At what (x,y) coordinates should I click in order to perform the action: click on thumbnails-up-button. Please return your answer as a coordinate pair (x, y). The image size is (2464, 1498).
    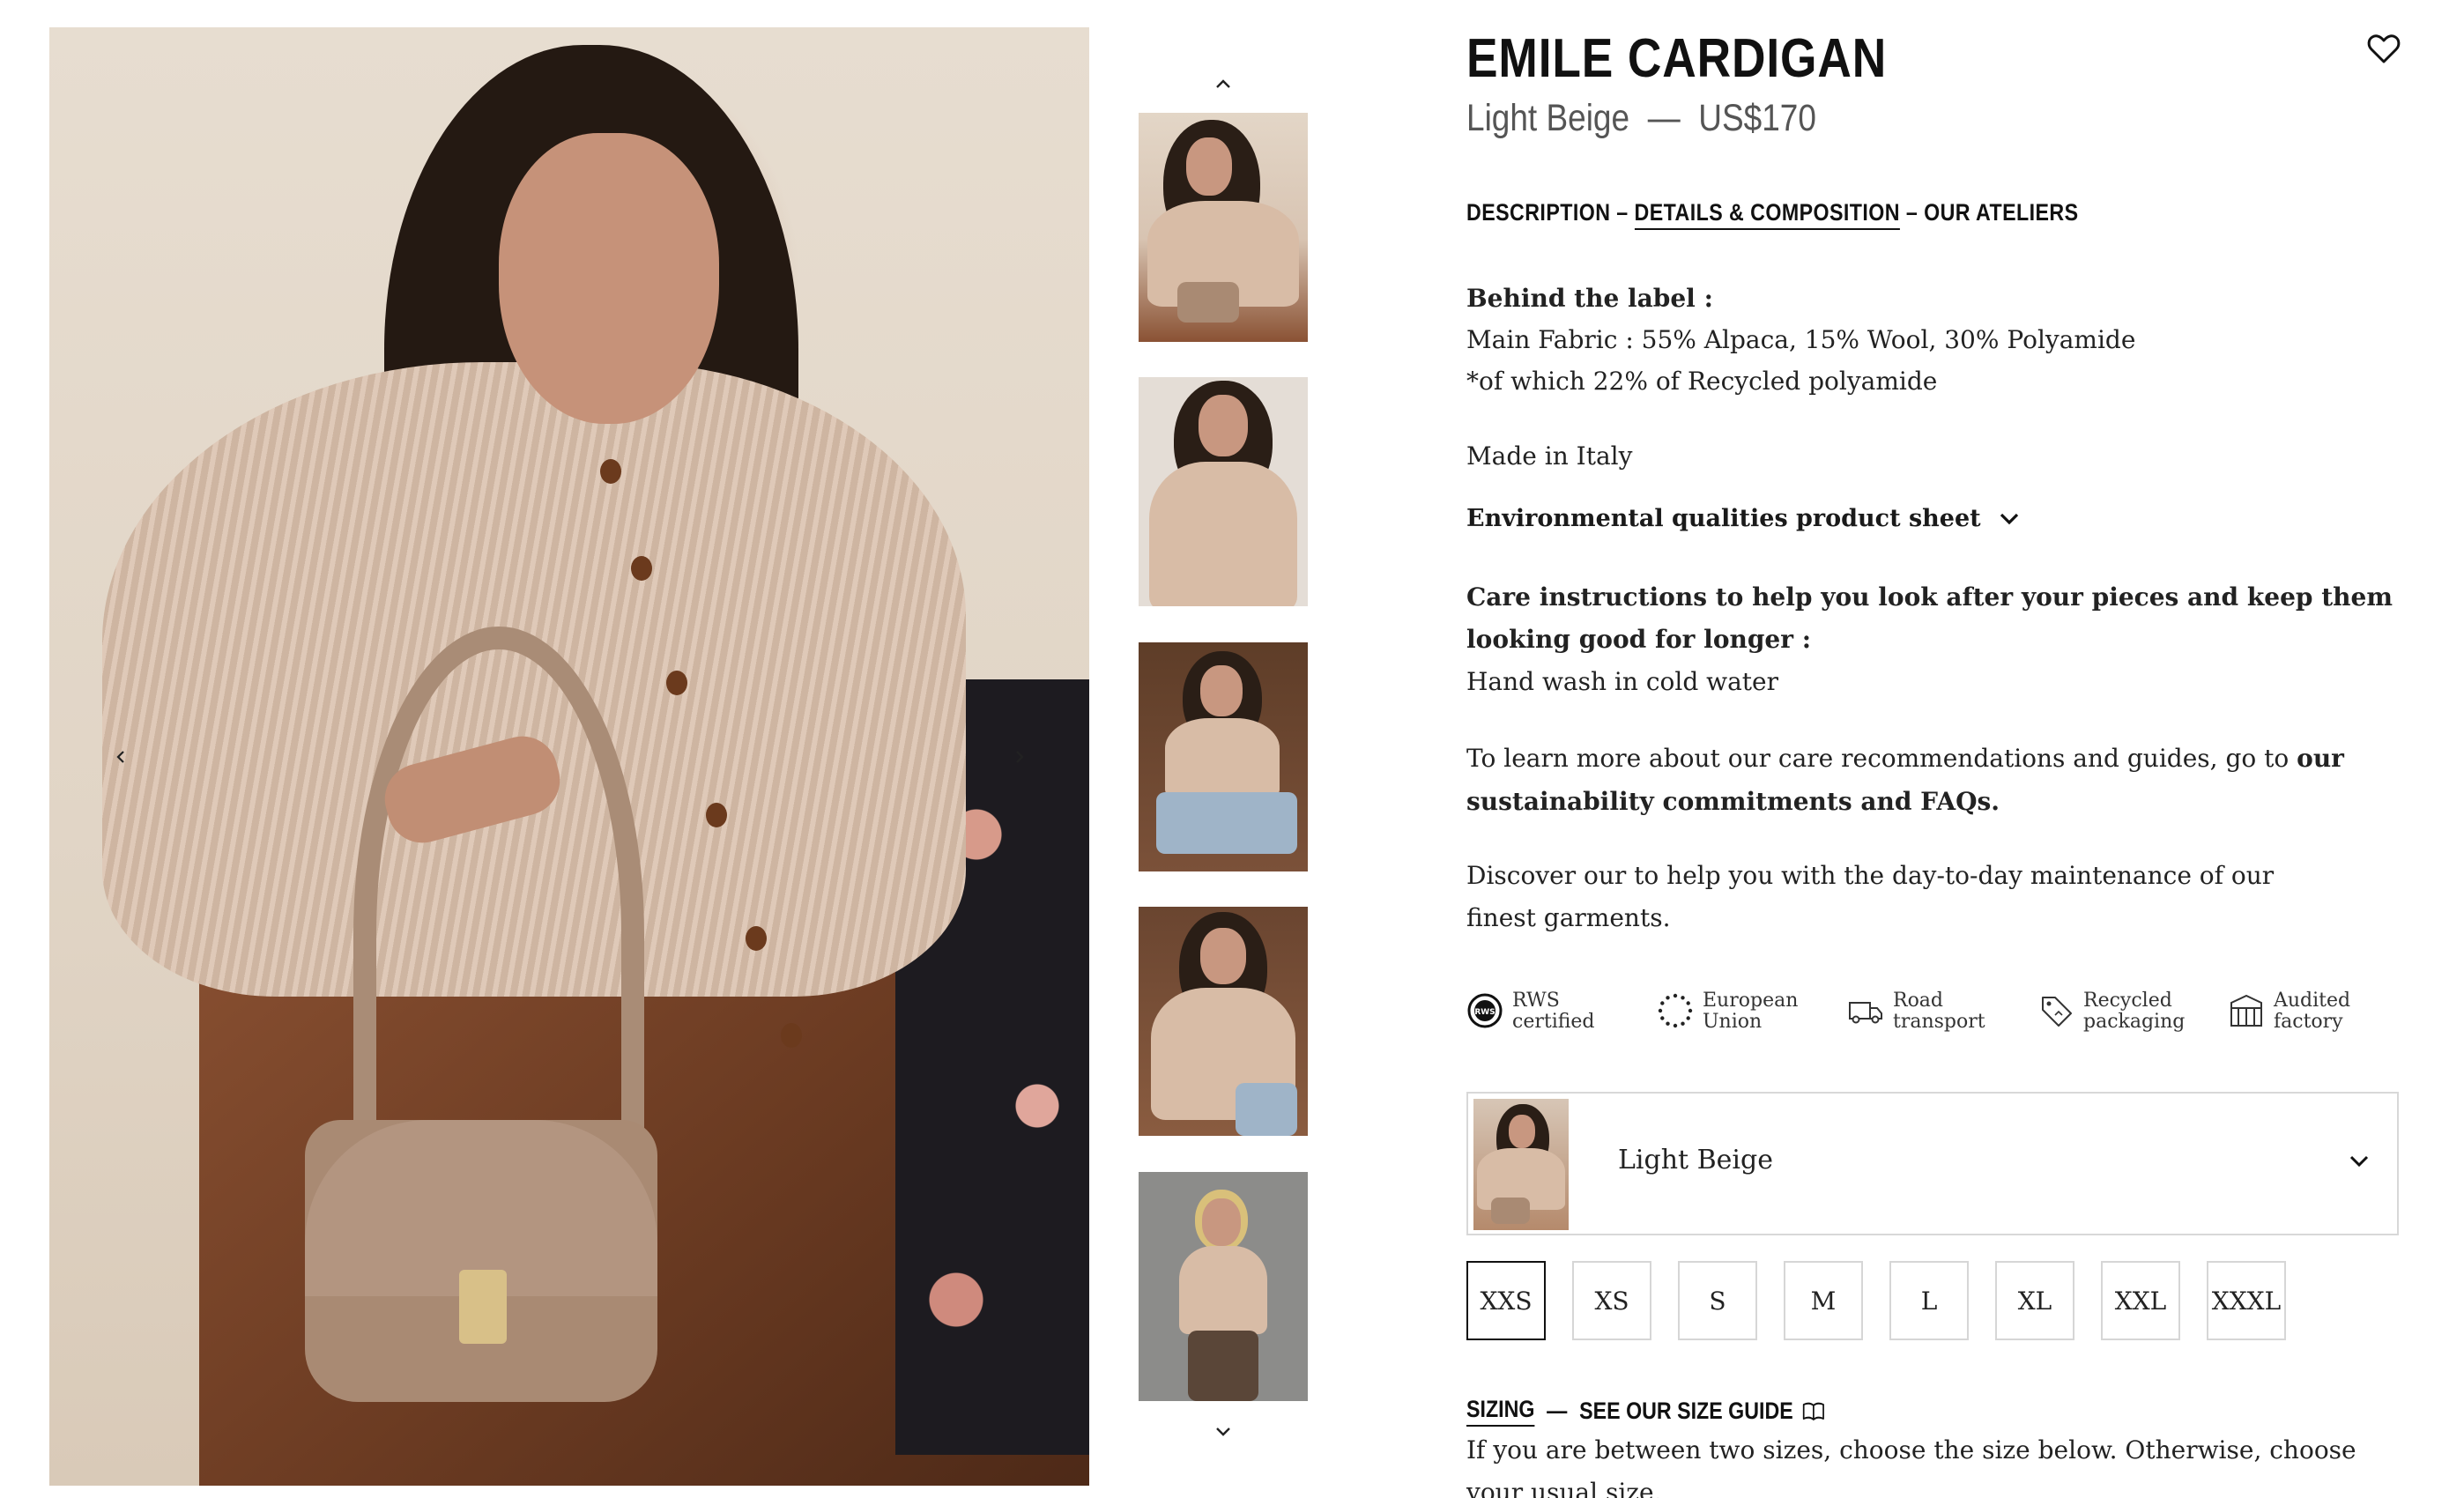
    Looking at the image, I should click on (1223, 83).